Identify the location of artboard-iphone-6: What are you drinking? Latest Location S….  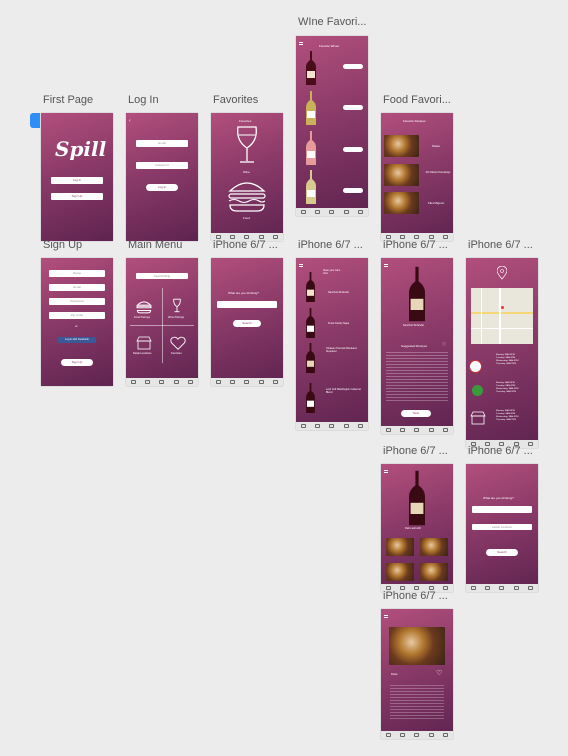
(502, 528).